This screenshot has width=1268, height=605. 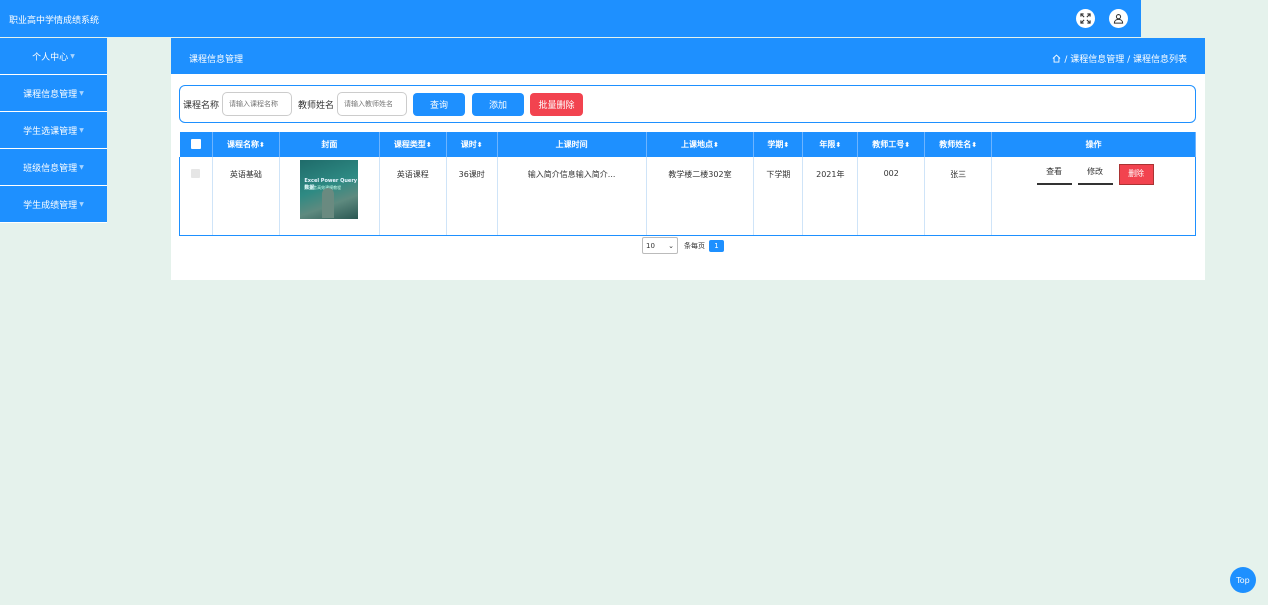 What do you see at coordinates (1094, 58) in the screenshot?
I see `breadcrumb-item: / 课程信息管理` at bounding box center [1094, 58].